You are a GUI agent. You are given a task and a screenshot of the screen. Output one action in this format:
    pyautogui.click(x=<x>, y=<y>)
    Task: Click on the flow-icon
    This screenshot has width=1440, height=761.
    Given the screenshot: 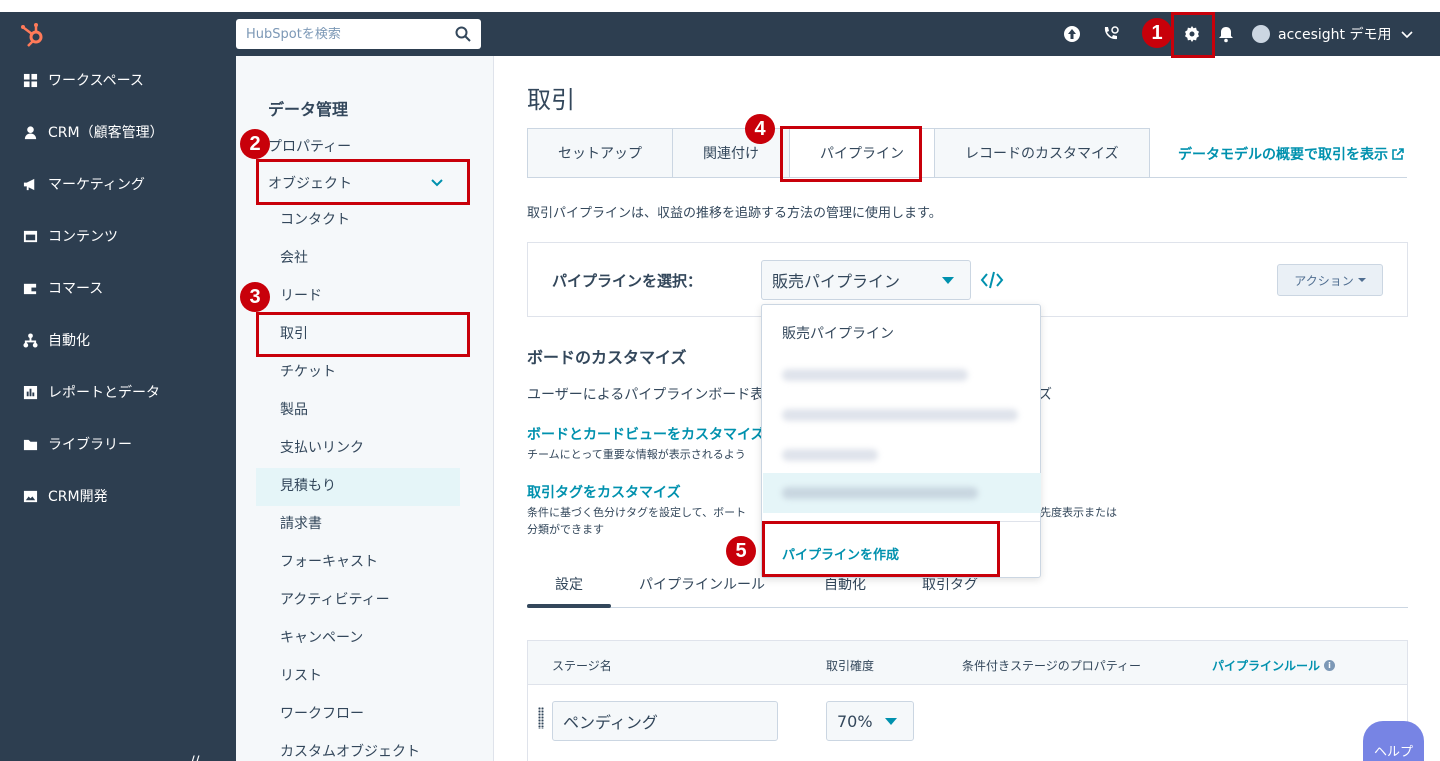 What is the action you would take?
    pyautogui.click(x=30, y=340)
    